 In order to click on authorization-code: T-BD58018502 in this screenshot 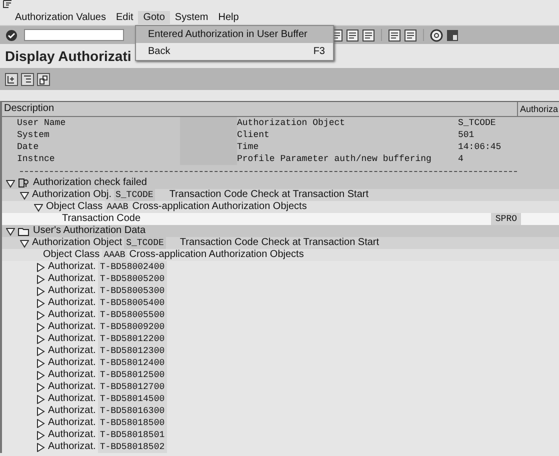, I will do `click(132, 447)`.